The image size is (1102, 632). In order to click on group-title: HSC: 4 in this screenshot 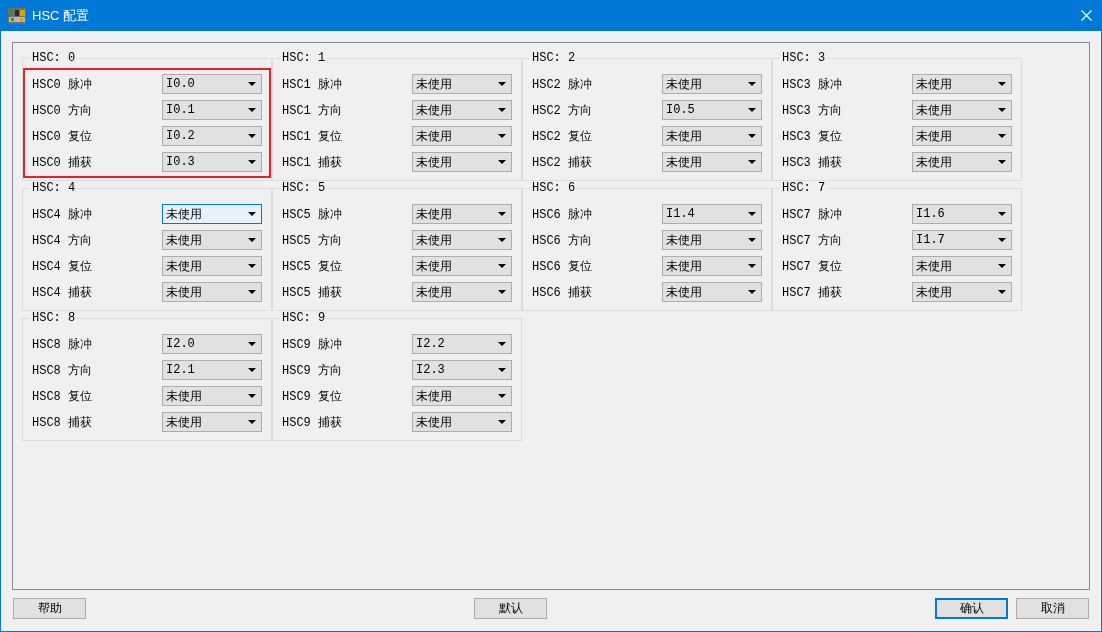, I will do `click(54, 188)`.